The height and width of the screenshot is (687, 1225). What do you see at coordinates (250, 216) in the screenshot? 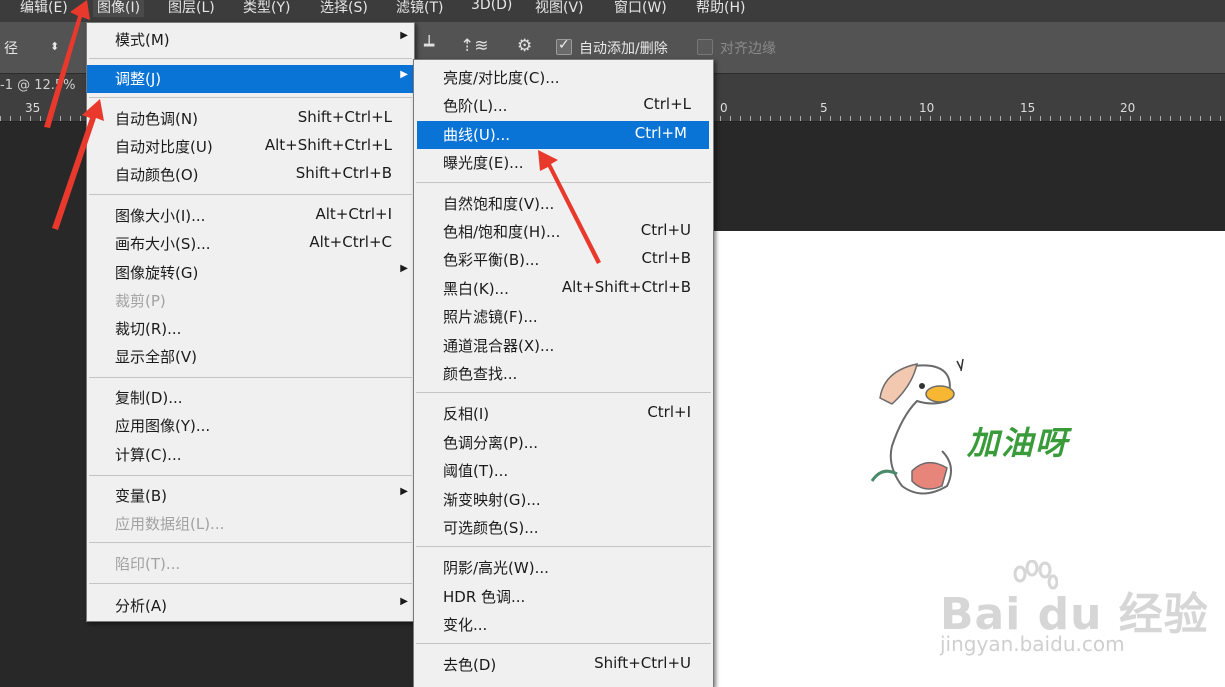
I see `menu-item-image-size: 图像大小(I)... Alt+Ctrl+I` at bounding box center [250, 216].